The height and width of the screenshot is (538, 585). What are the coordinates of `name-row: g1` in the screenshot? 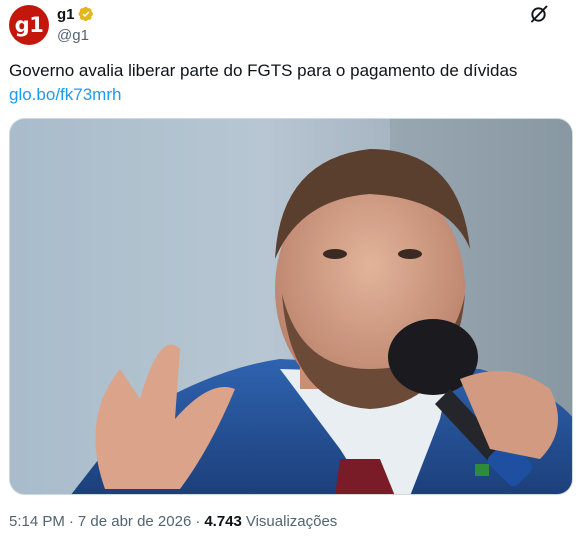 It's located at (75, 14).